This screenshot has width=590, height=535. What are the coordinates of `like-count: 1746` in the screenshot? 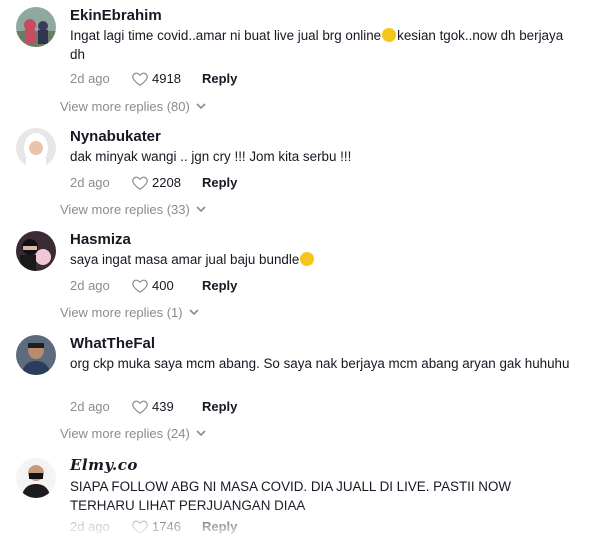 It's located at (166, 526).